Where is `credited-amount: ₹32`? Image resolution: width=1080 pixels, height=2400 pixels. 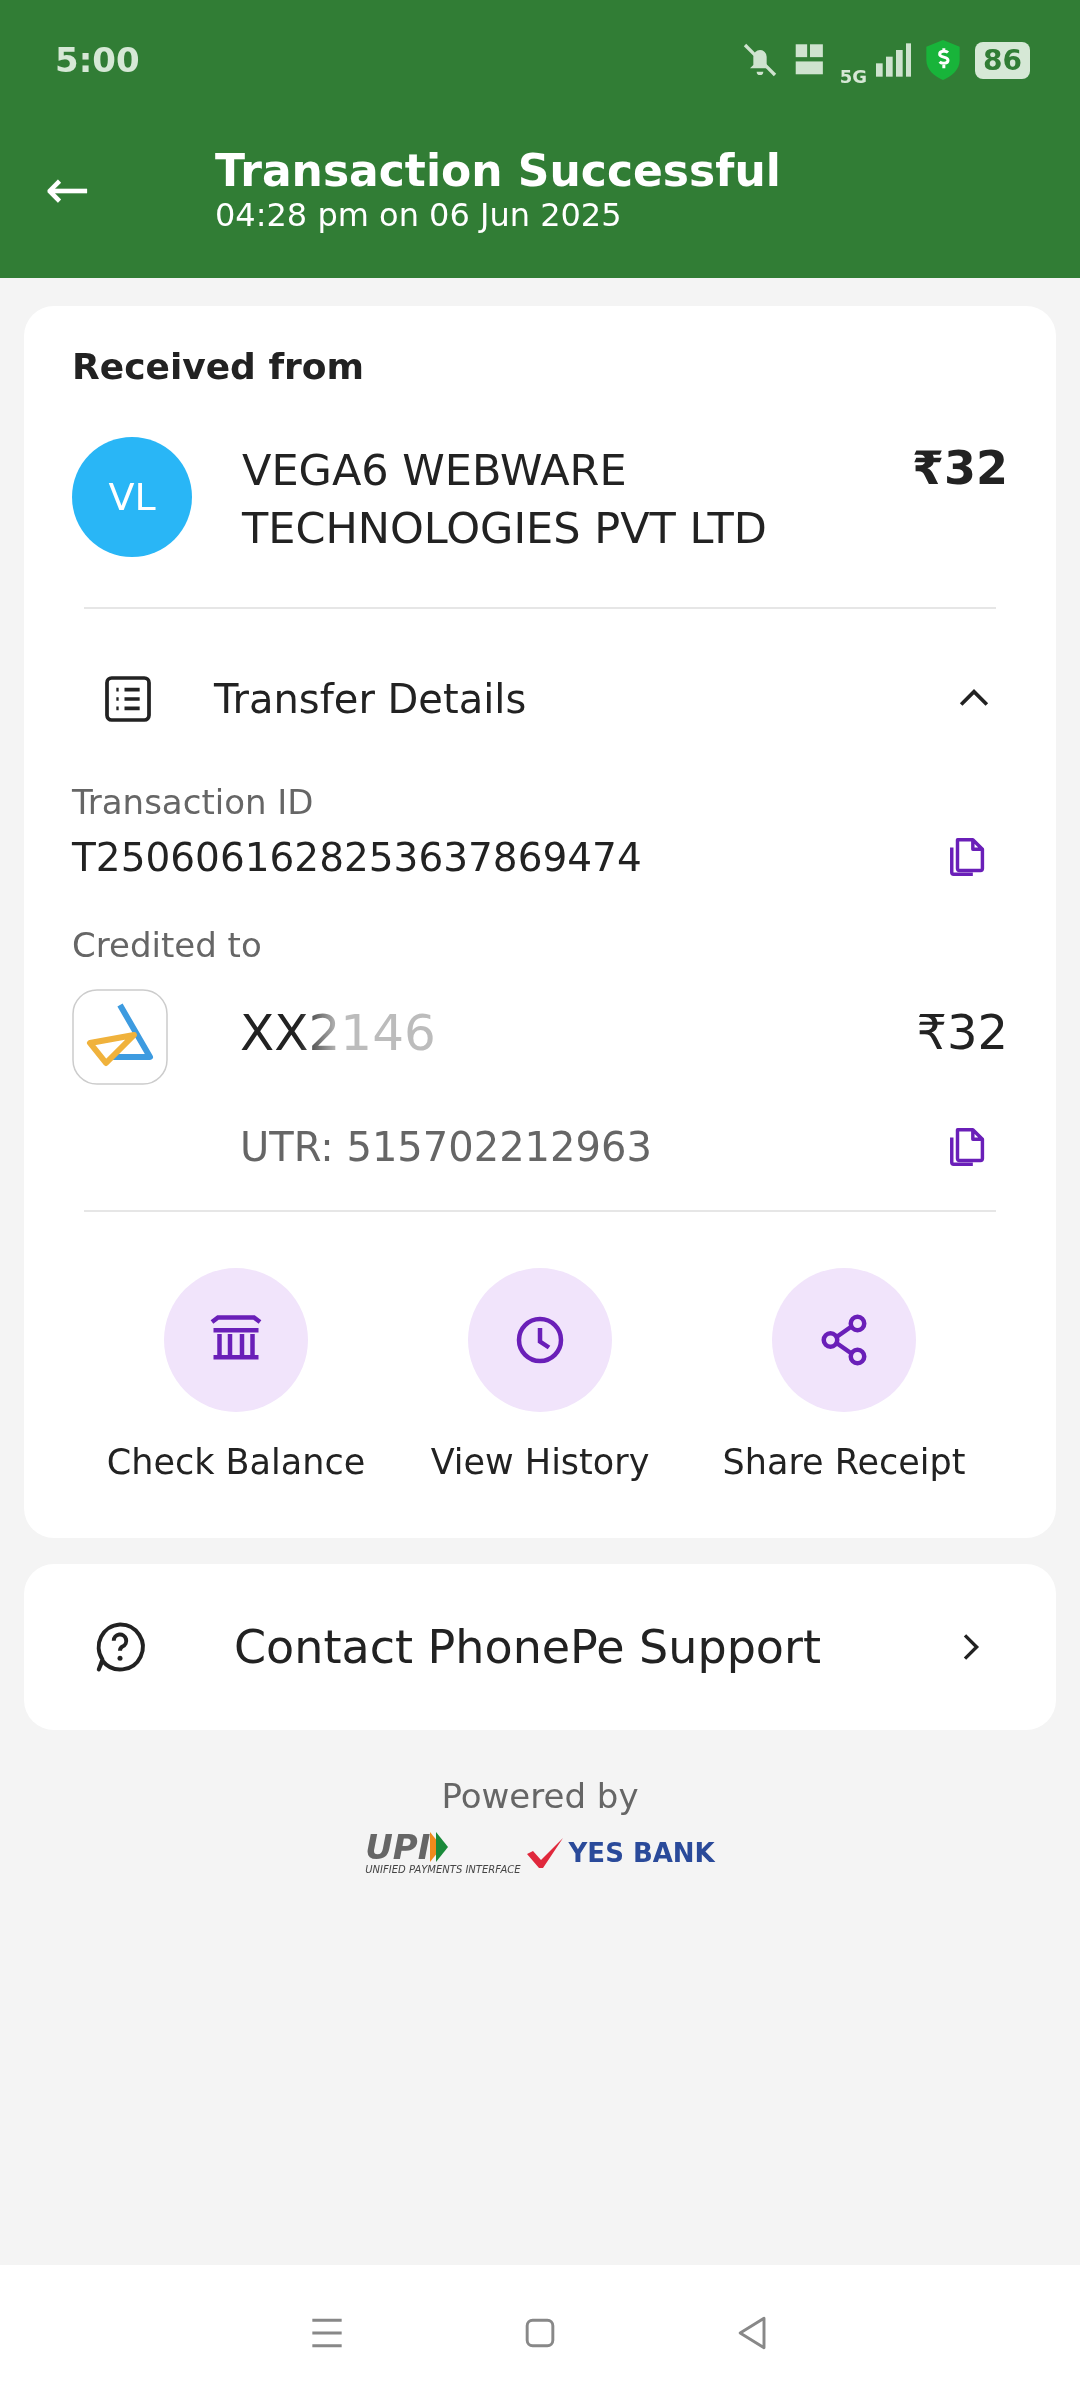 credited-amount: ₹32 is located at coordinates (962, 1033).